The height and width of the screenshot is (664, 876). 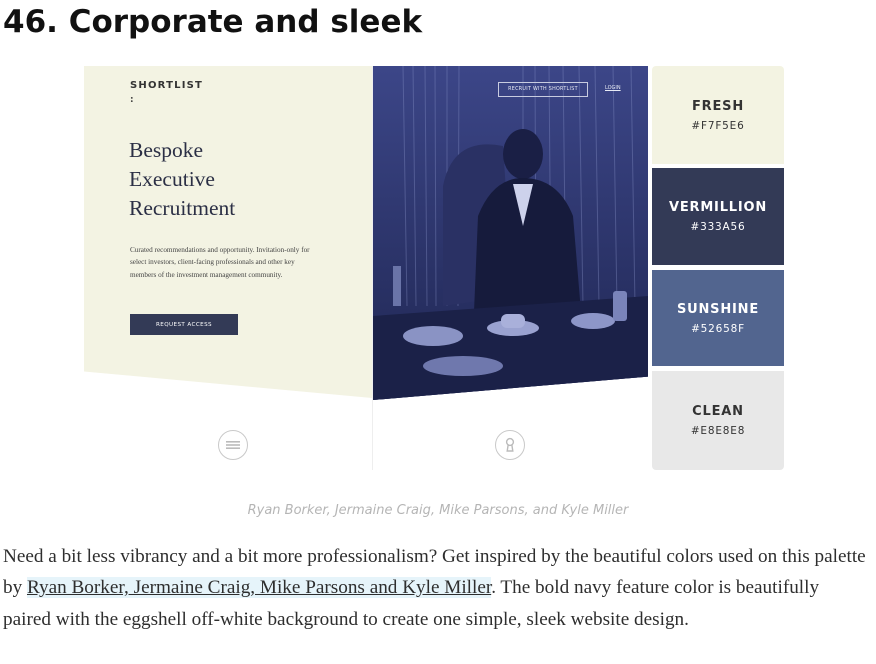 I want to click on swatch-fresh: FRESH #F7F5E6, so click(x=718, y=115).